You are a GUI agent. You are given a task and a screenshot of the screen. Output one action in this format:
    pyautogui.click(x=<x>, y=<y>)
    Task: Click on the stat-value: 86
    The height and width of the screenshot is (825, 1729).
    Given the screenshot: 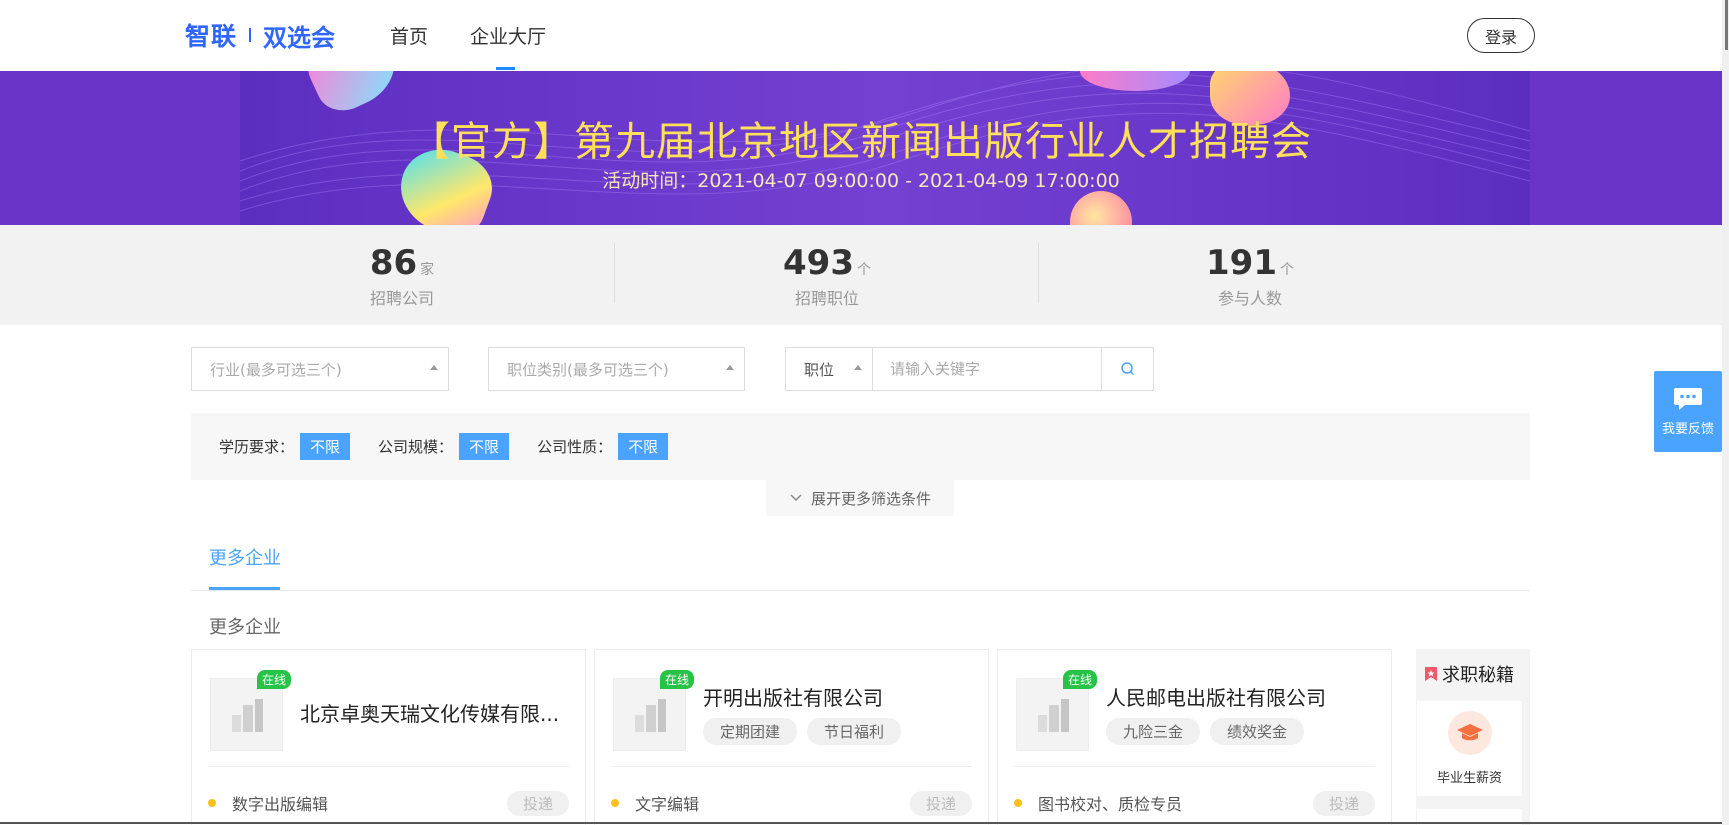 What is the action you would take?
    pyautogui.click(x=393, y=263)
    